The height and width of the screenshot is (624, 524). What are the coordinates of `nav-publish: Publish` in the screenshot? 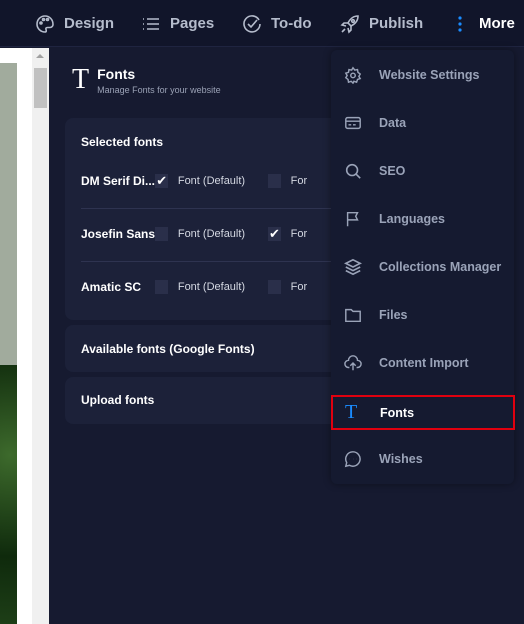 It's located at (381, 23).